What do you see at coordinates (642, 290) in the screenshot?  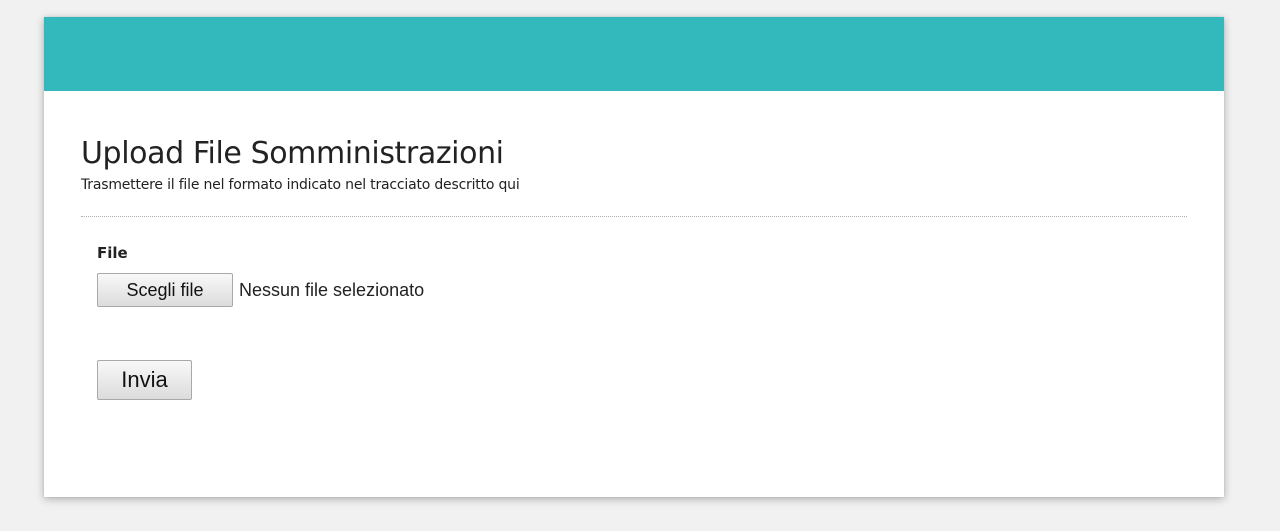 I see `file-input: Scegli file Nessun file selezionato` at bounding box center [642, 290].